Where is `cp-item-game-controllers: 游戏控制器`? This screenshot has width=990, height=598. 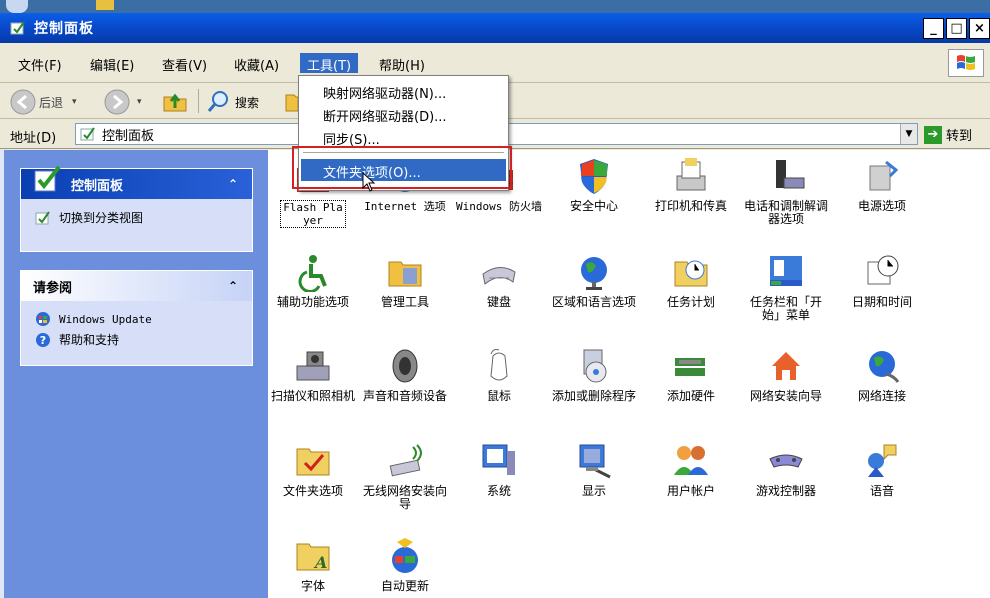
cp-item-game-controllers: 游戏控制器 is located at coordinates (786, 469).